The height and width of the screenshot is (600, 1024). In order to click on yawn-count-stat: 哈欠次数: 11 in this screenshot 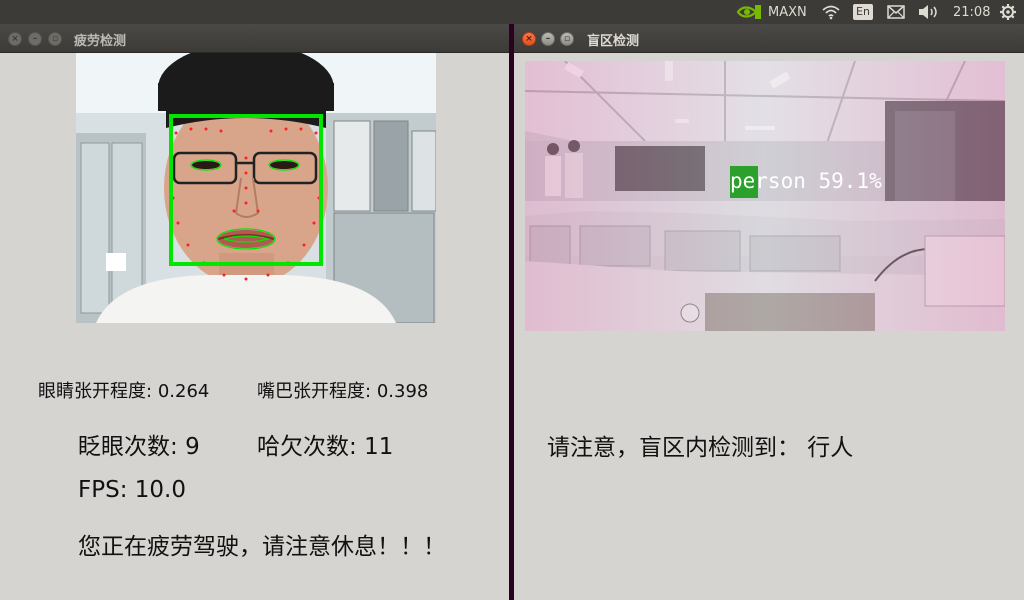, I will do `click(325, 444)`.